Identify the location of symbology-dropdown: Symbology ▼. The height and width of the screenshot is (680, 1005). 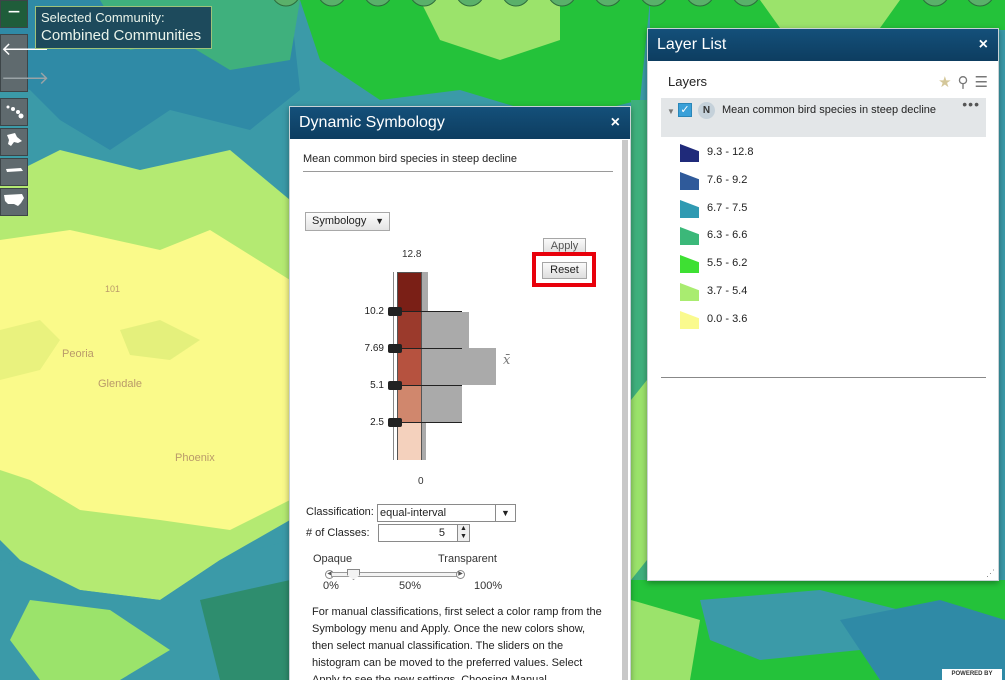
(347, 221).